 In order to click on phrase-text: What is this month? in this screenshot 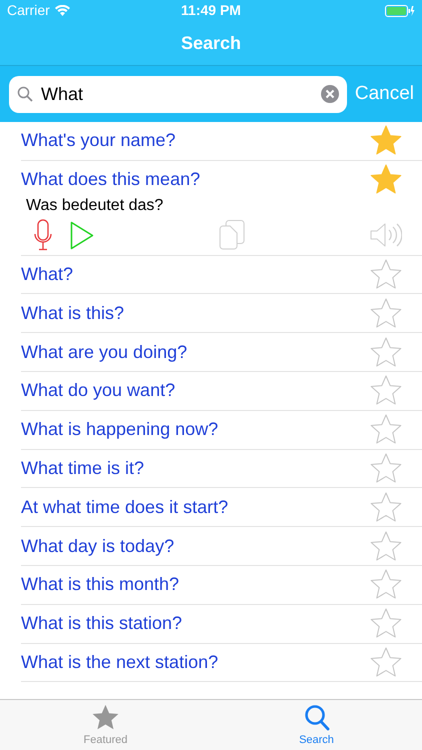, I will do `click(100, 584)`.